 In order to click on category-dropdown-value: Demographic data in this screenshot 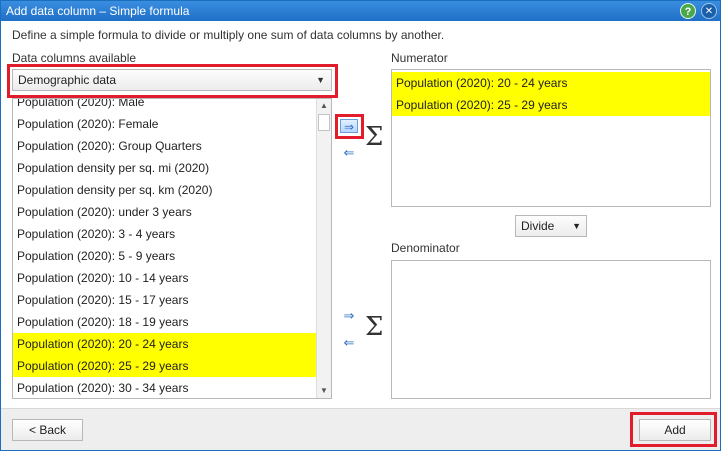, I will do `click(67, 80)`.